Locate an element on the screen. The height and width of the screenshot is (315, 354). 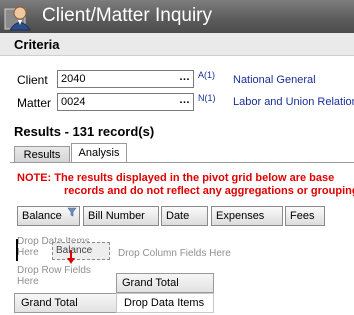
field-button-bill-number: Bill Number is located at coordinates (121, 216).